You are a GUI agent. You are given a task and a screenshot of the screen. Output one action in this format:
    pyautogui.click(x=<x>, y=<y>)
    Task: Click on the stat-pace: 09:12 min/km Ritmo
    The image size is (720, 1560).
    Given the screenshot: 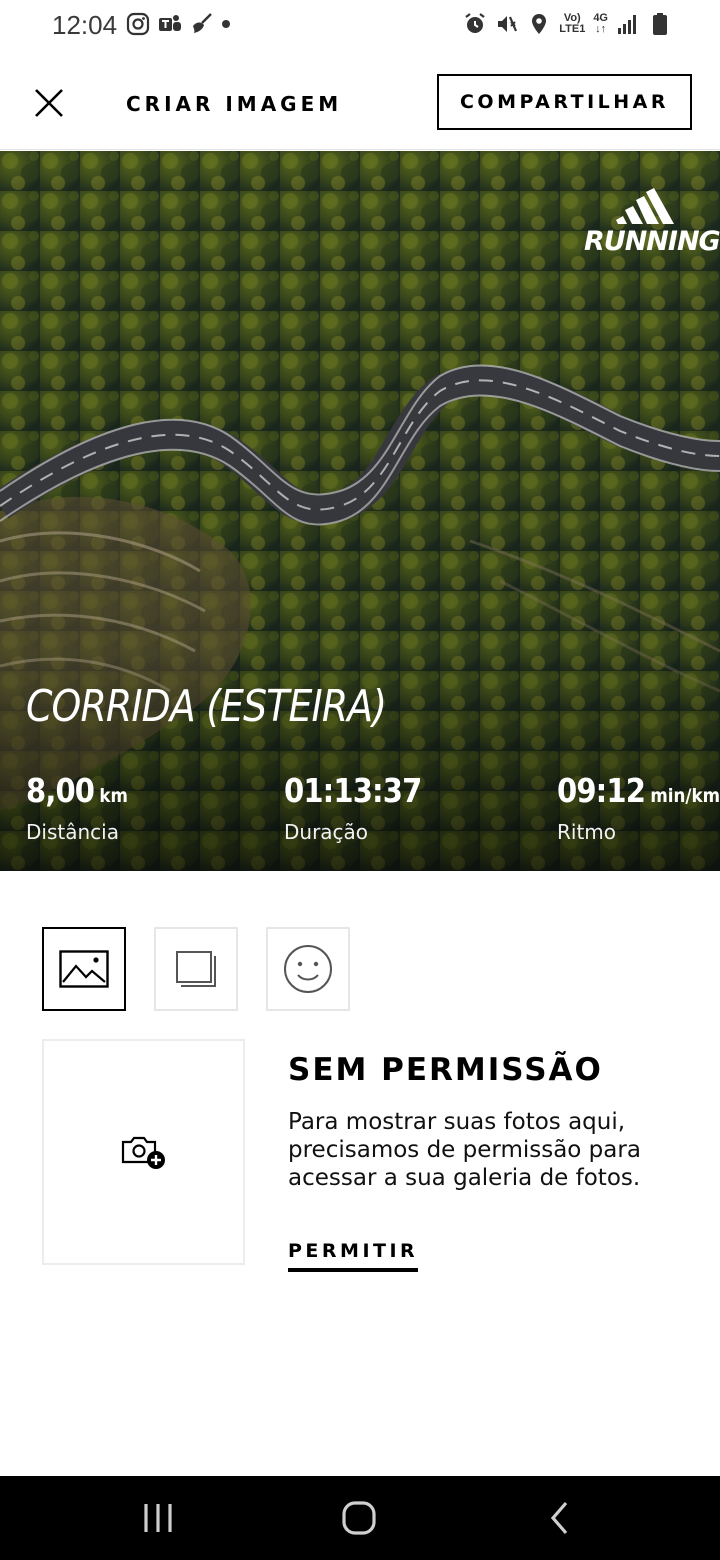 What is the action you would take?
    pyautogui.click(x=638, y=807)
    